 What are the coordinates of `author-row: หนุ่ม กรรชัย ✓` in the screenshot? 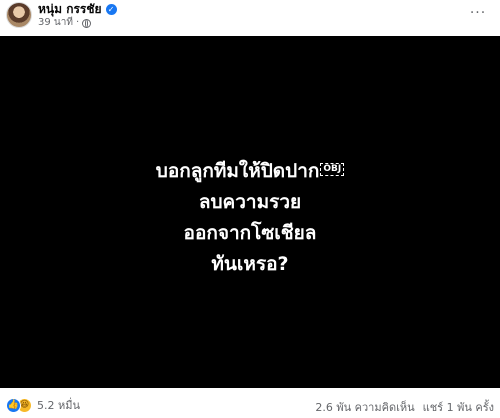 It's located at (77, 9).